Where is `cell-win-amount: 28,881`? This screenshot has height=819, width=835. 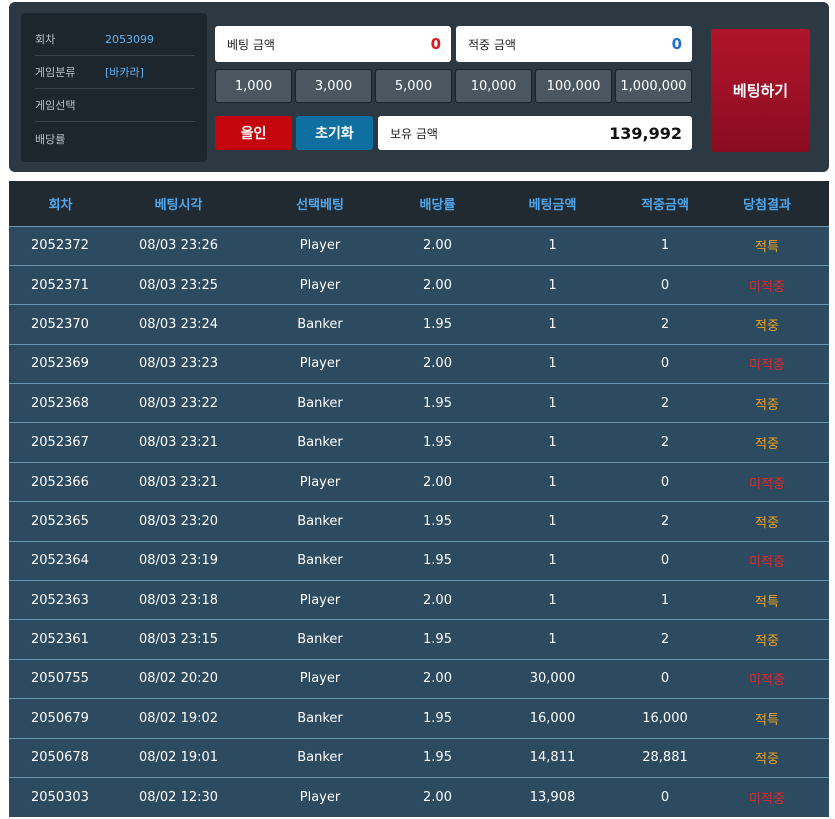 cell-win-amount: 28,881 is located at coordinates (665, 758).